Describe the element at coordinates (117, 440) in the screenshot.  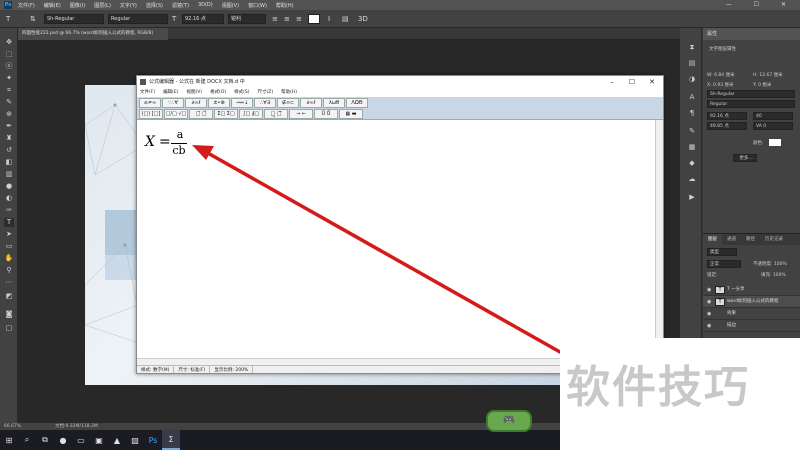
I see `app-icon: ▲` at that location.